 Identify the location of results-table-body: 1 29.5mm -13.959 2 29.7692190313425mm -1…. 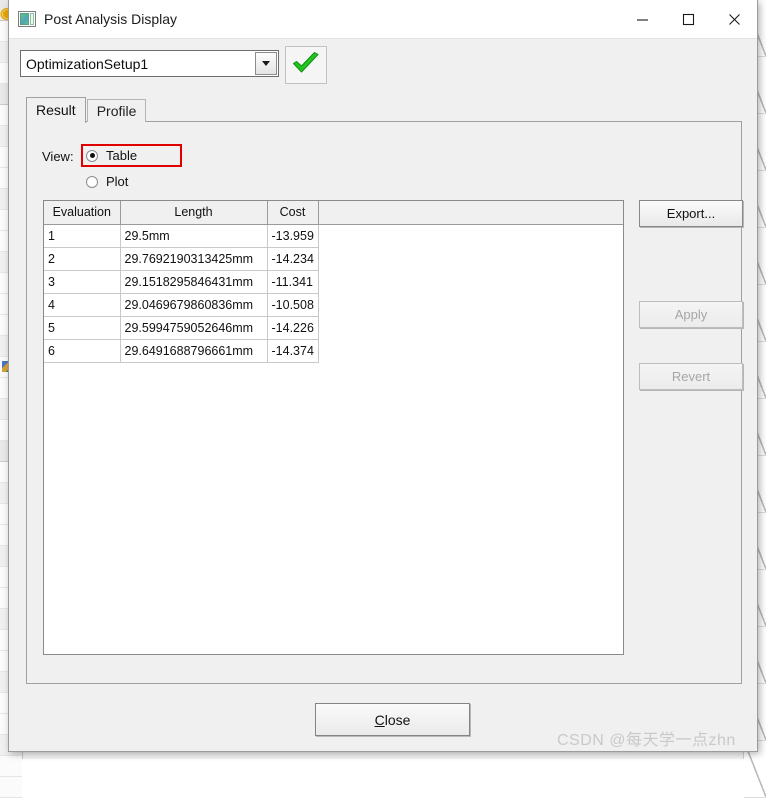
(333, 293).